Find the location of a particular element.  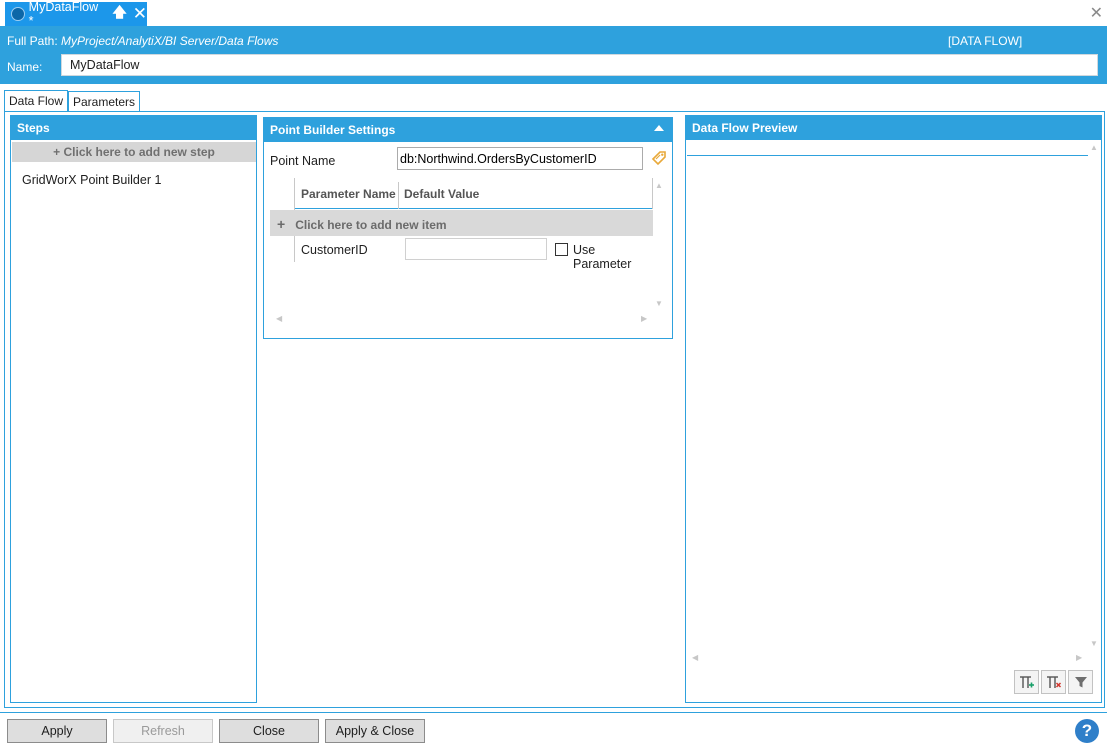

dataflow-doc-icon is located at coordinates (18, 14).